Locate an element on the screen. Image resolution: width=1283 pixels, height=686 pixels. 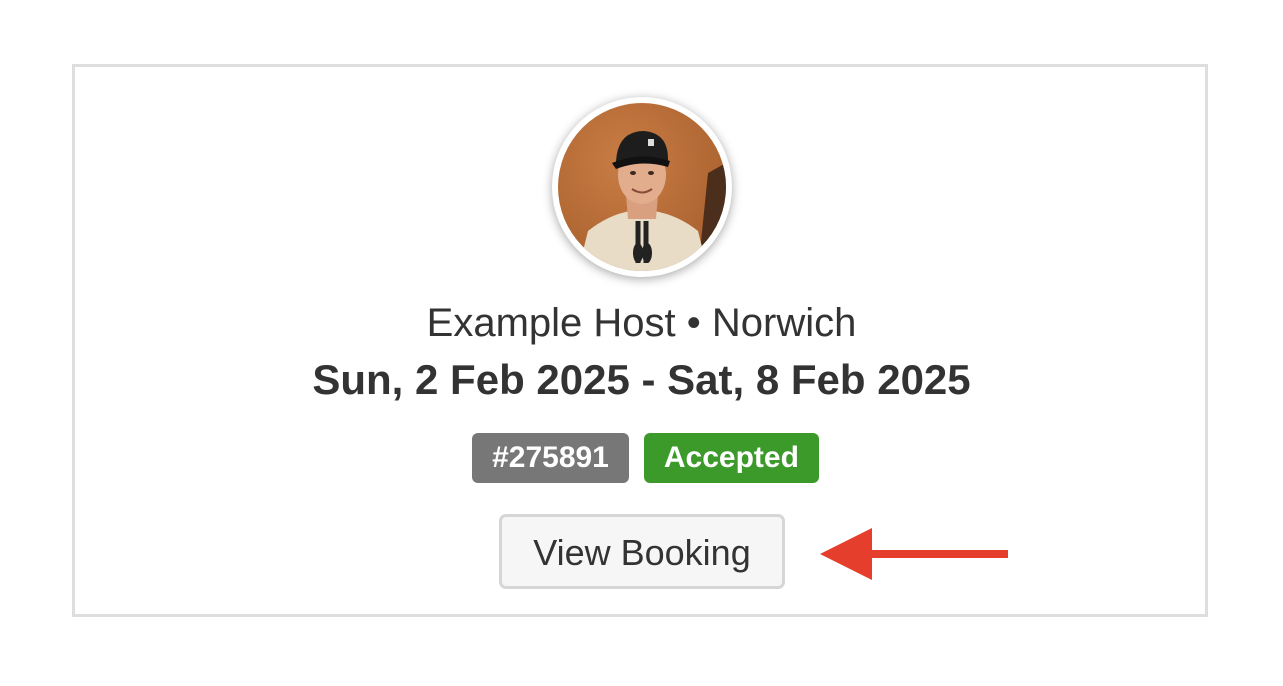
status-badge: Accepted is located at coordinates (731, 458).